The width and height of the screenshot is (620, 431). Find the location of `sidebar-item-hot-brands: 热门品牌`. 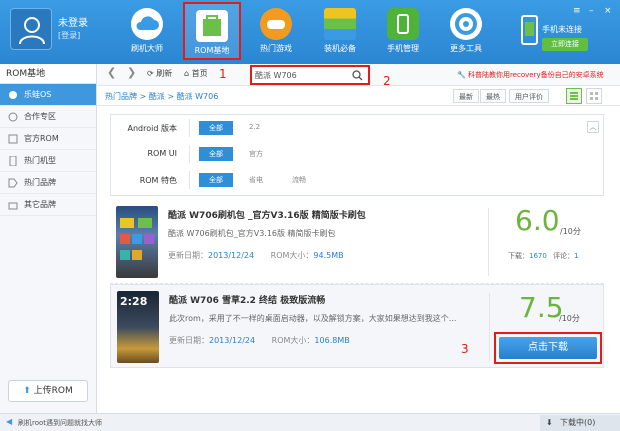

sidebar-item-hot-brands: 热门品牌 is located at coordinates (48, 183).